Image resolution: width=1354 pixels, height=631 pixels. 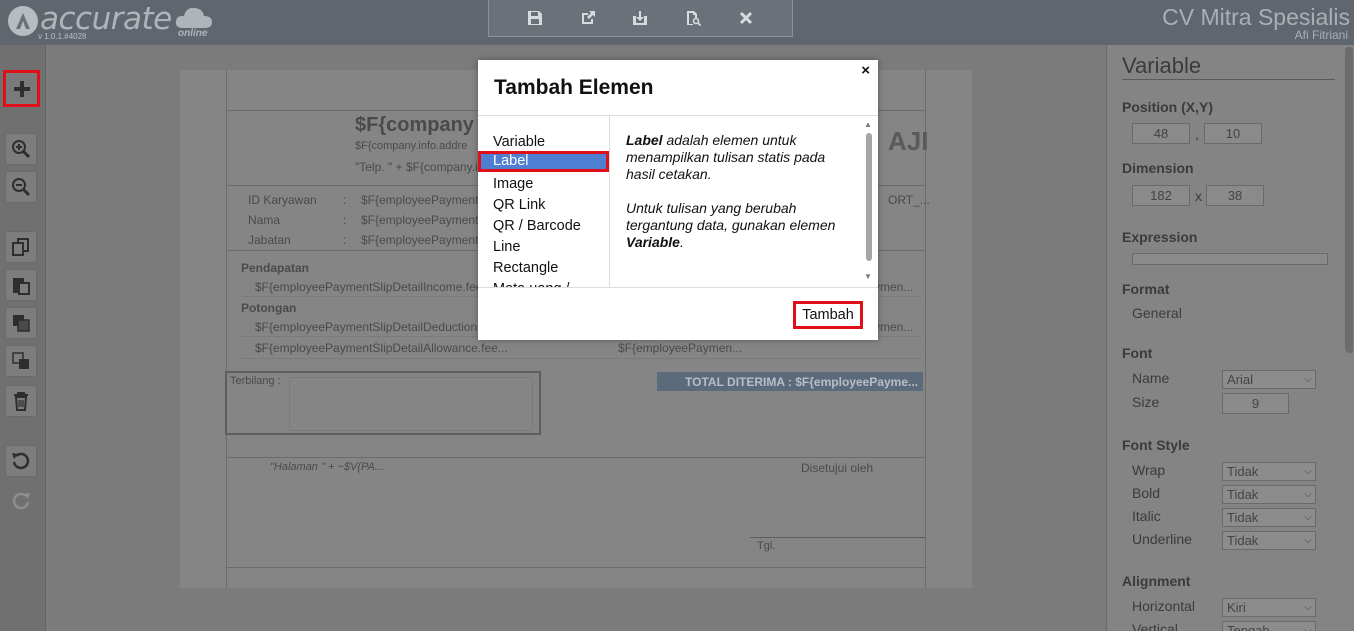 What do you see at coordinates (693, 18) in the screenshot?
I see `preview-icon` at bounding box center [693, 18].